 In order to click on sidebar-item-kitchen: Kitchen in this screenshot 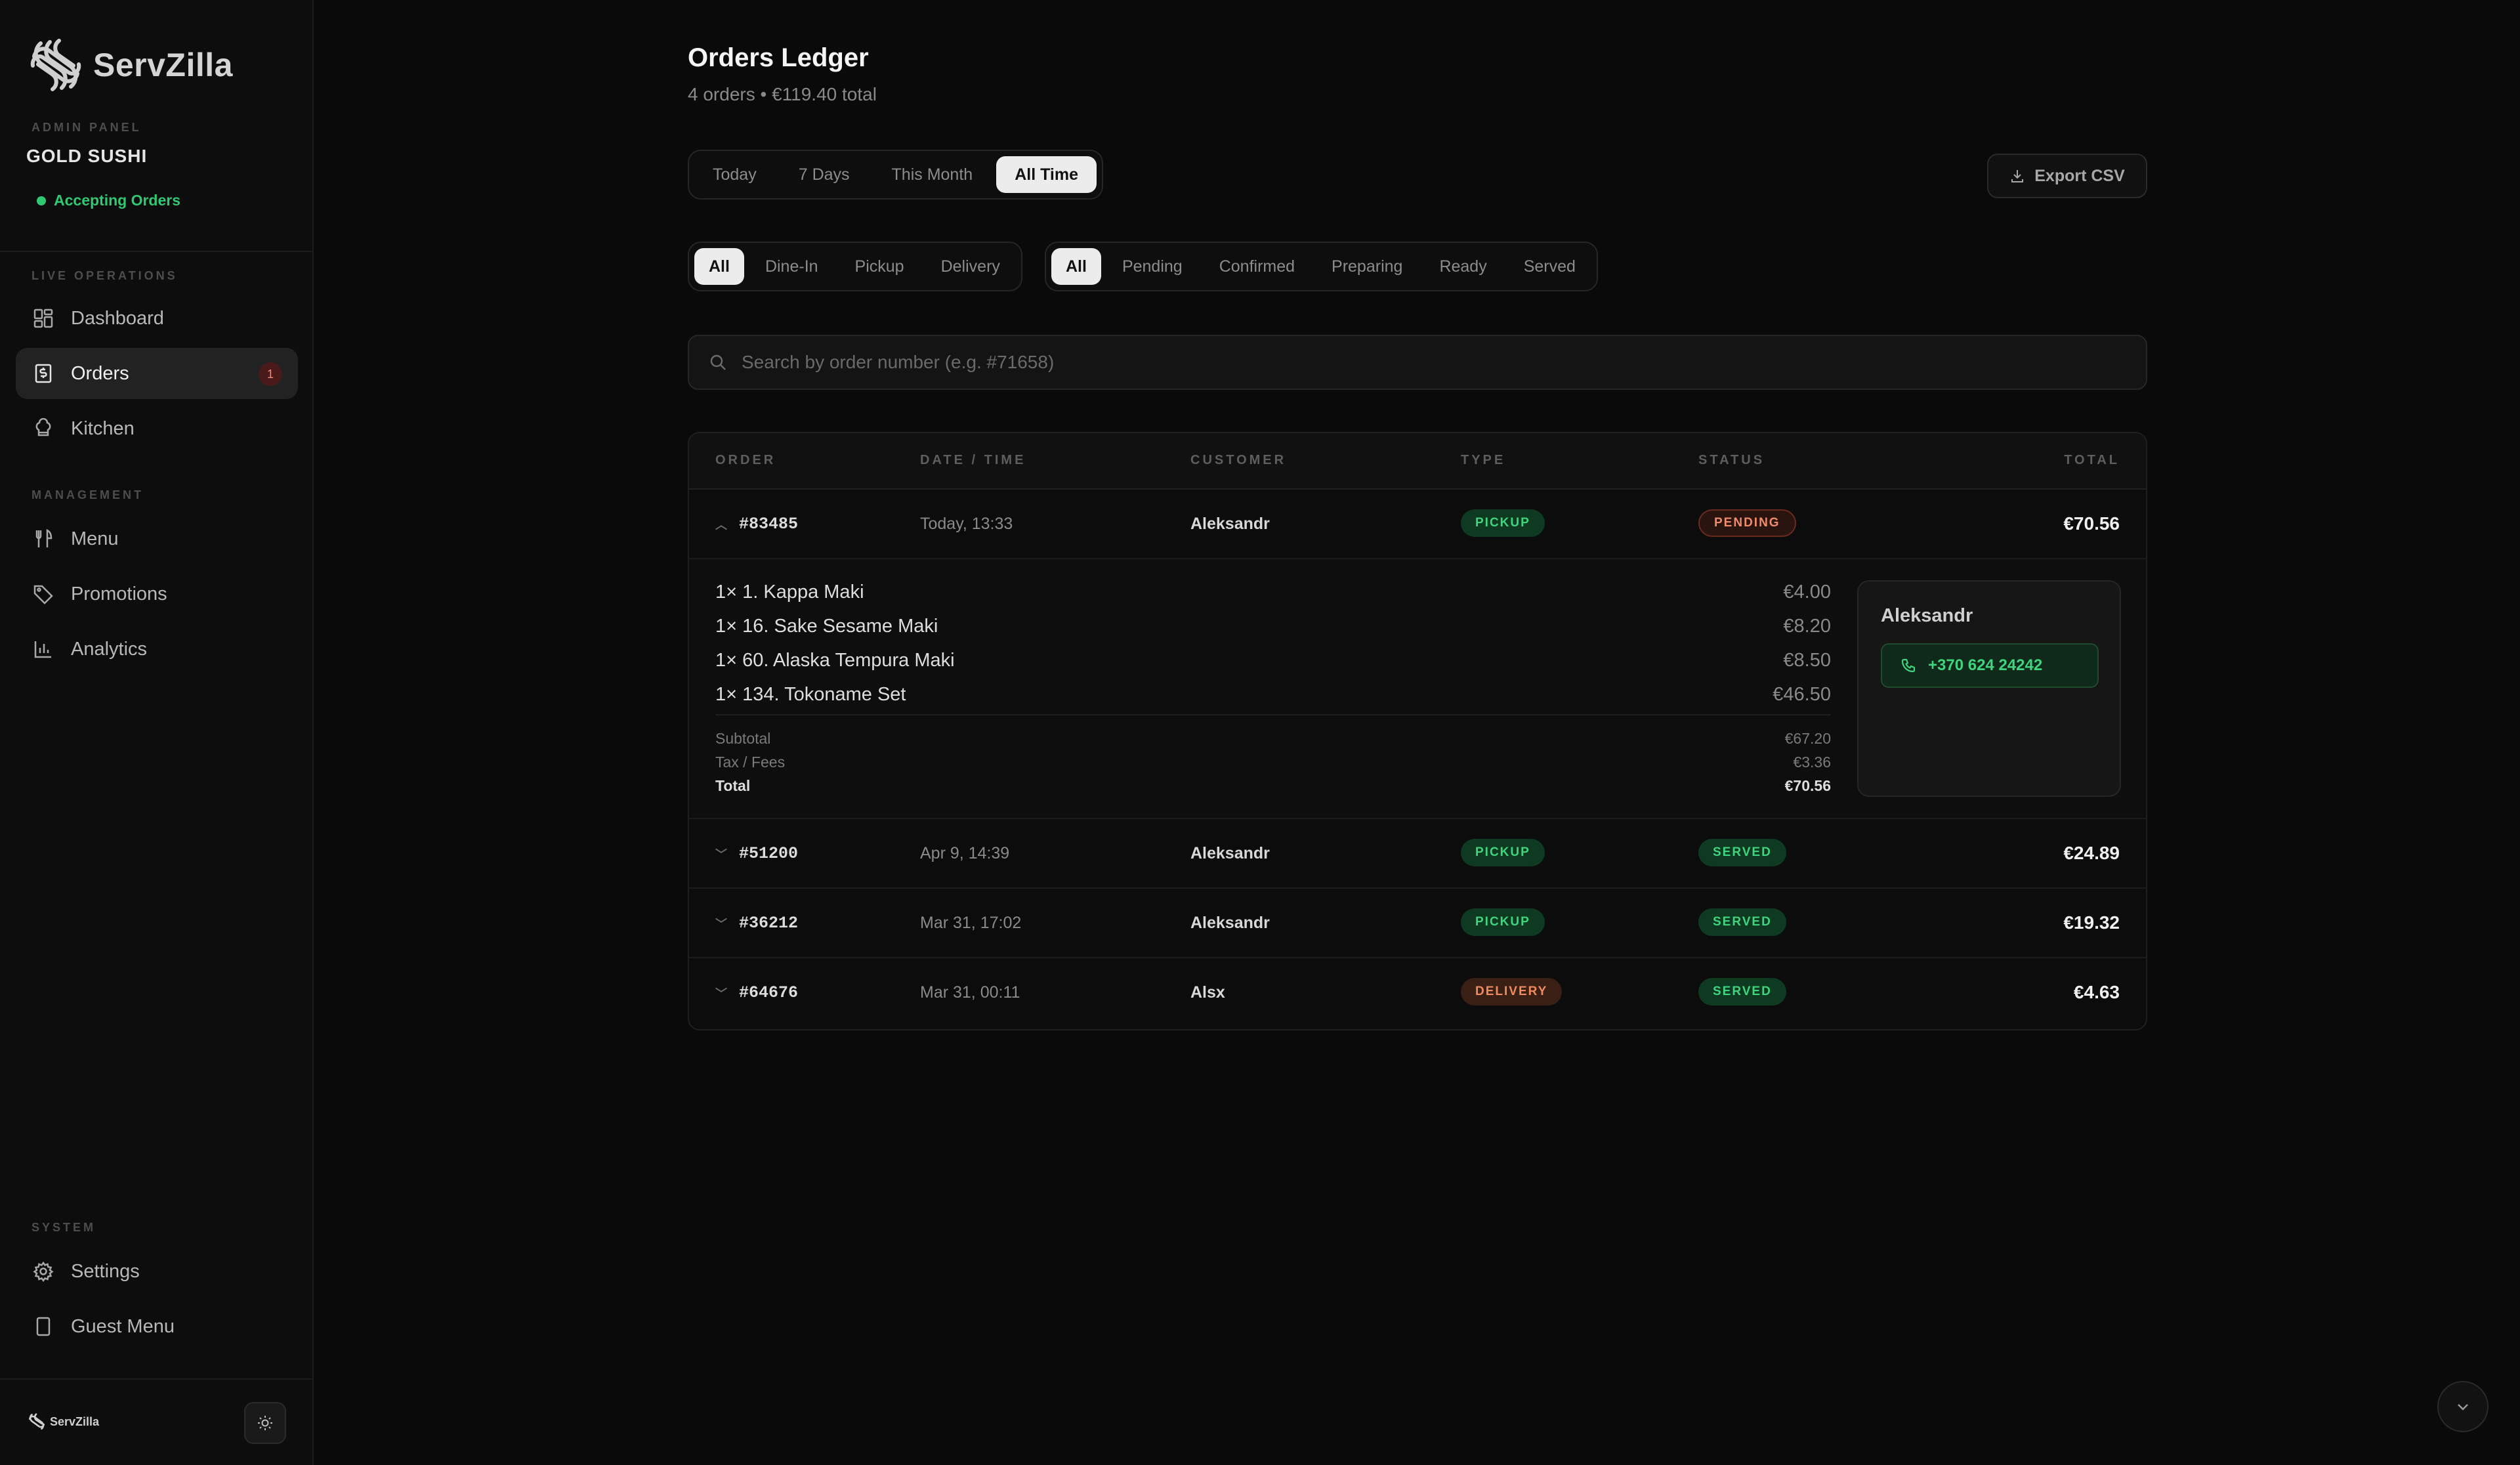, I will do `click(157, 428)`.